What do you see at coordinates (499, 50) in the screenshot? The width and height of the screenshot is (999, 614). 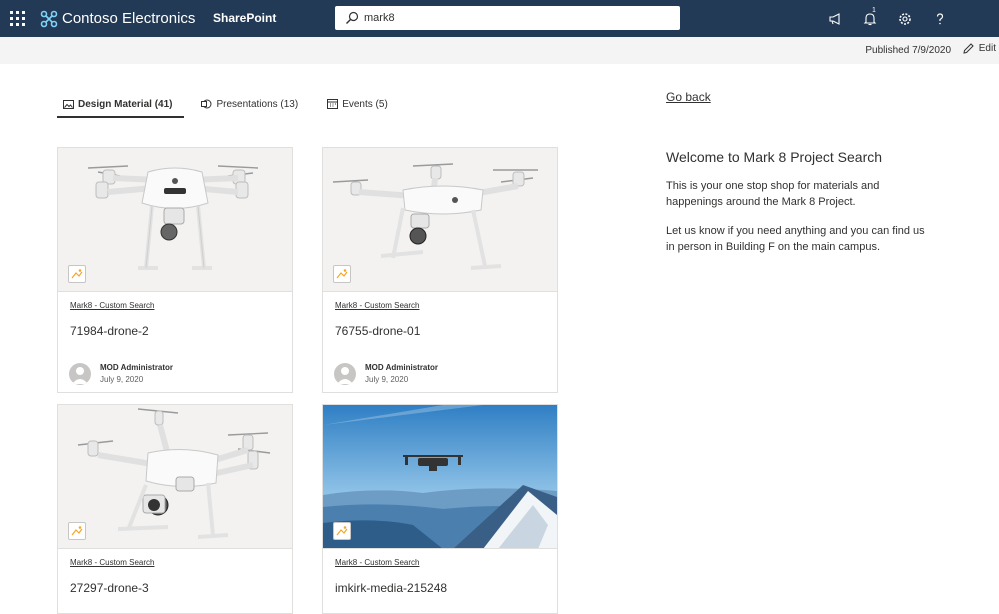 I see `command-bar: Published 7/9/2020 Edit` at bounding box center [499, 50].